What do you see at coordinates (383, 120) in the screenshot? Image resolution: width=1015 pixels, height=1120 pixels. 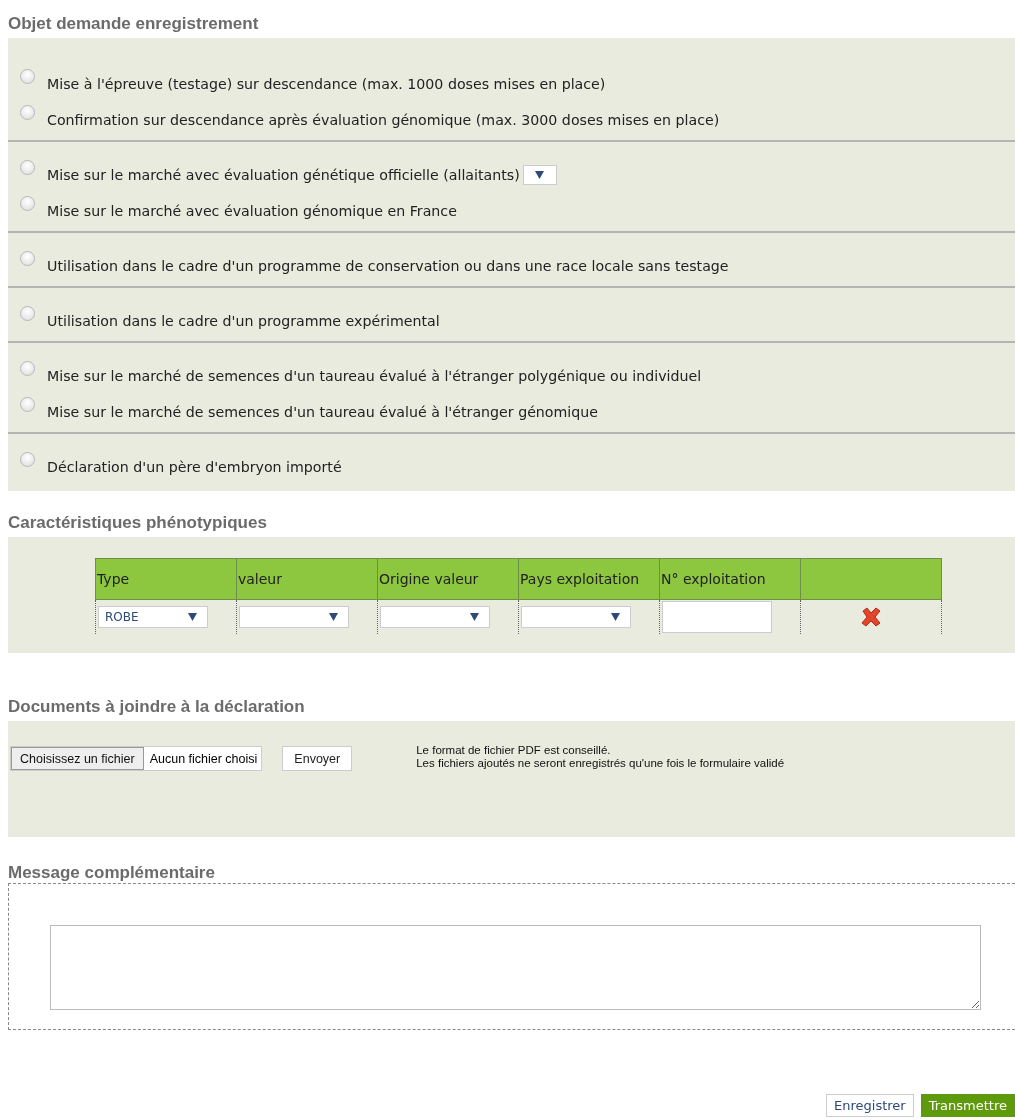 I see `option-label: Confirmation sur descendance après évaluation génomique (max. 3000 doses mises en place)` at bounding box center [383, 120].